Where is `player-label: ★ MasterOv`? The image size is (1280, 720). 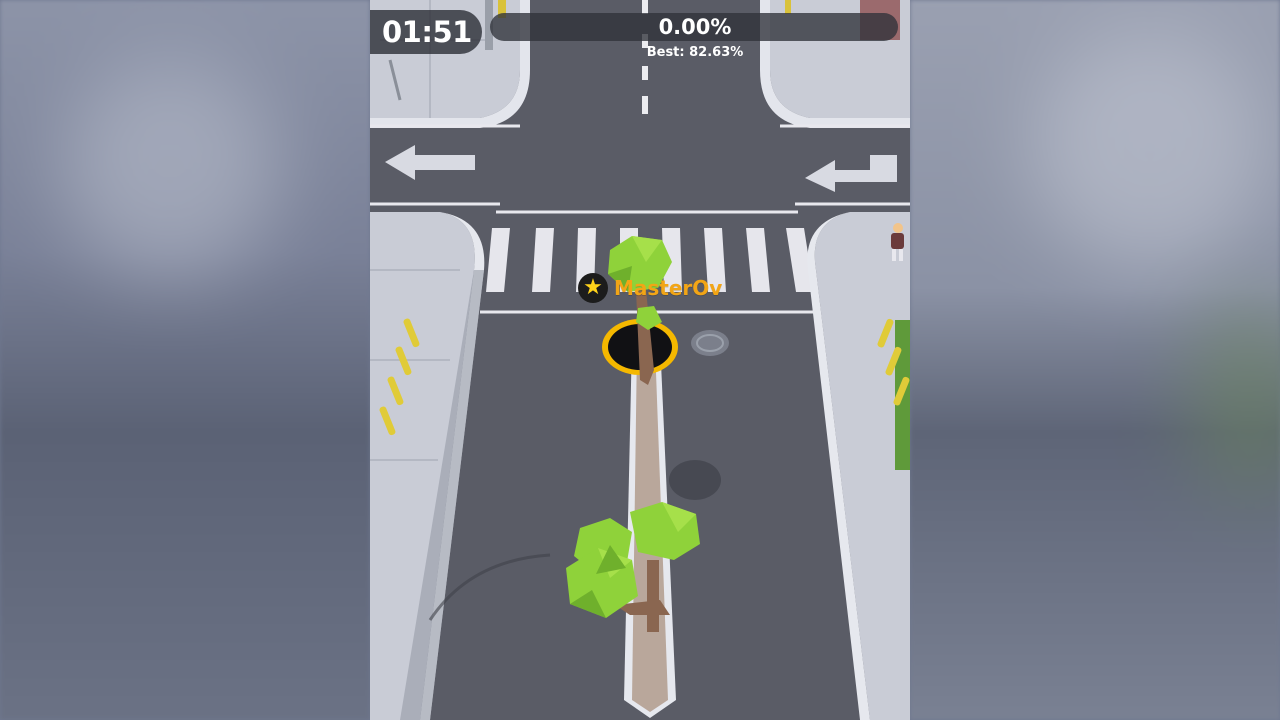 player-label: ★ MasterOv is located at coordinates (650, 288).